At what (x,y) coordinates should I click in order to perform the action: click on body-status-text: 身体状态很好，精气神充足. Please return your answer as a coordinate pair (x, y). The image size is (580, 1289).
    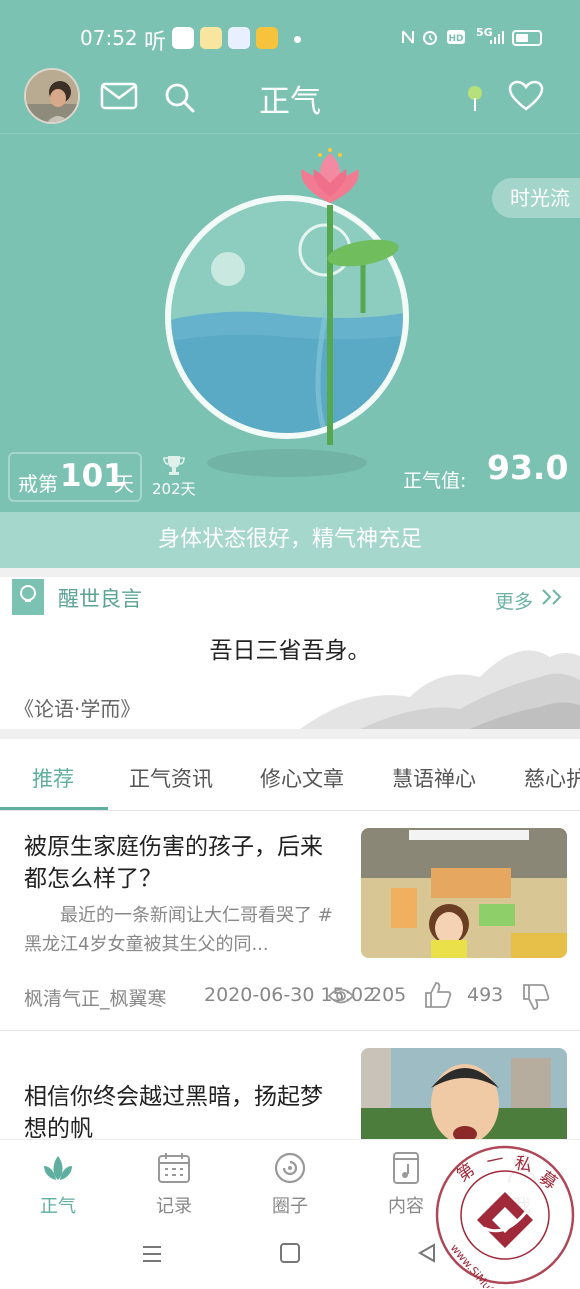
    Looking at the image, I should click on (290, 540).